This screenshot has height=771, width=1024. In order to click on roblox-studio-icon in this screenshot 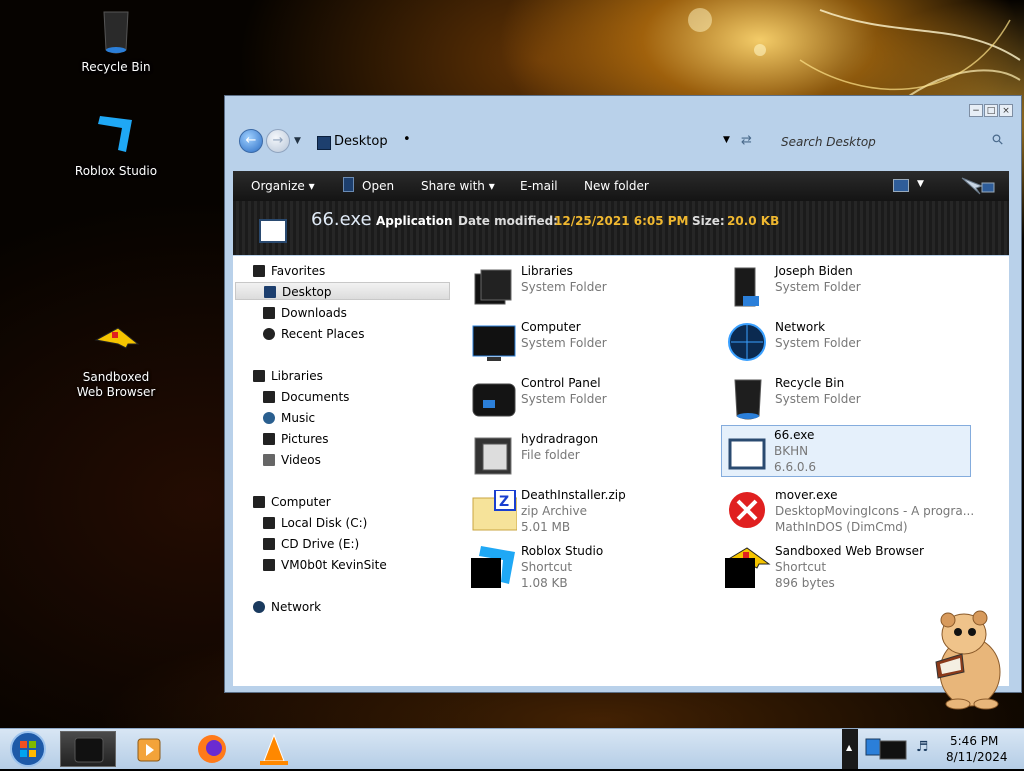, I will do `click(116, 136)`.